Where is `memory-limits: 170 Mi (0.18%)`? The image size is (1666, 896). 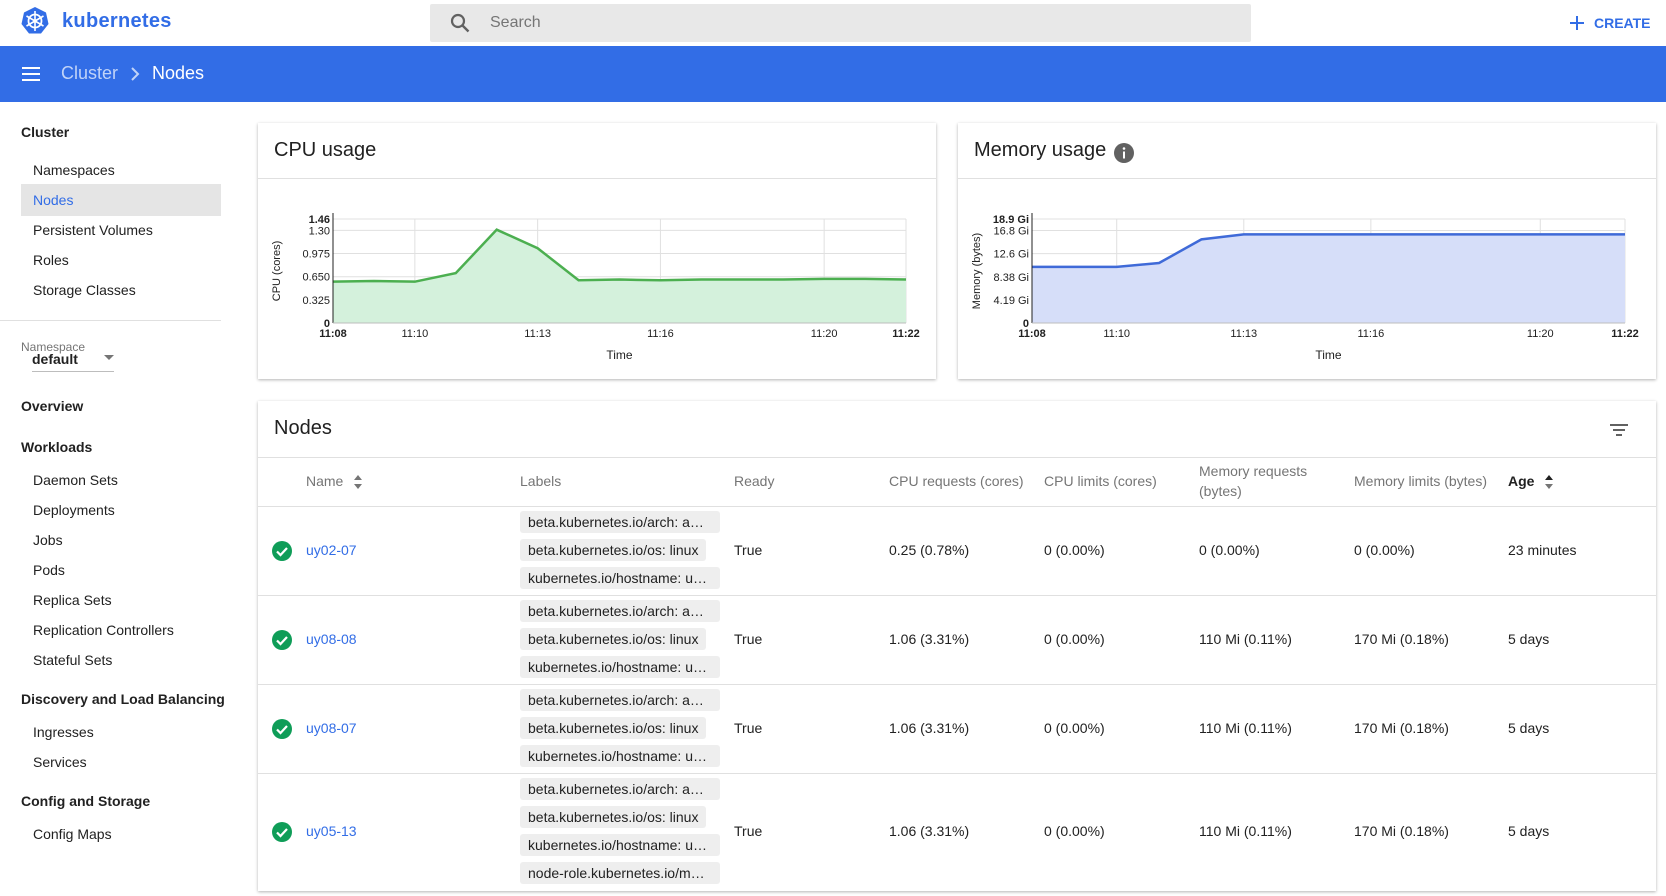
memory-limits: 170 Mi (0.18%) is located at coordinates (1401, 639).